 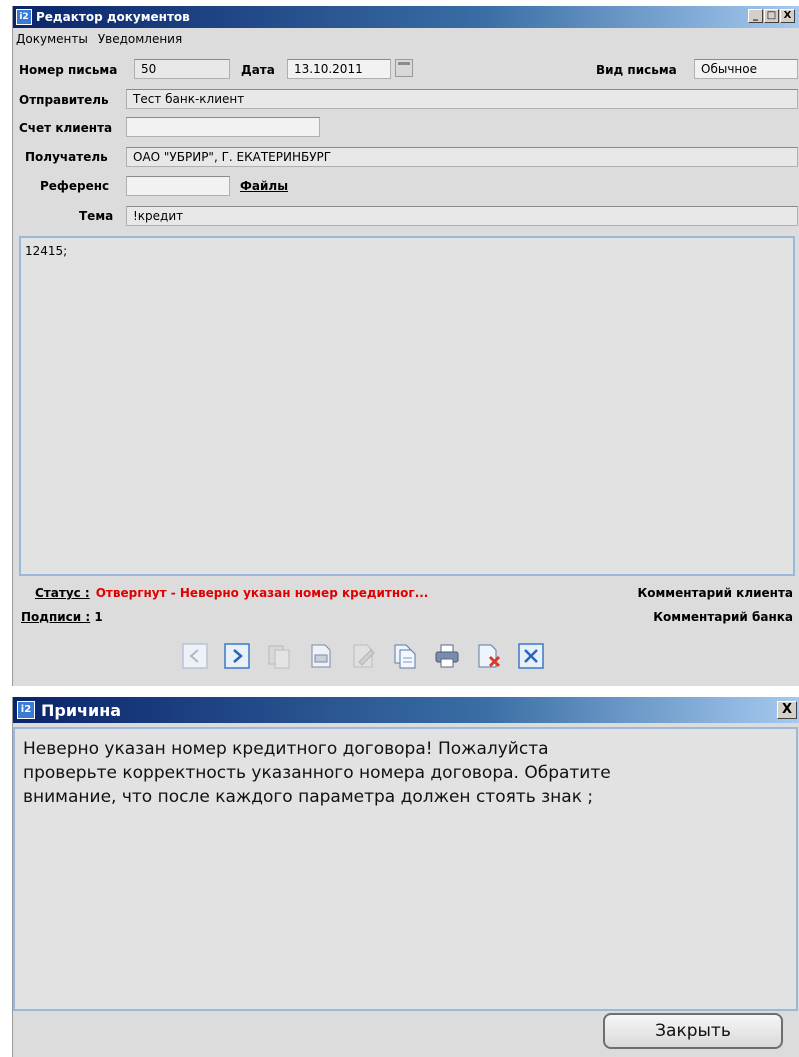 What do you see at coordinates (279, 656) in the screenshot?
I see `copy-icon` at bounding box center [279, 656].